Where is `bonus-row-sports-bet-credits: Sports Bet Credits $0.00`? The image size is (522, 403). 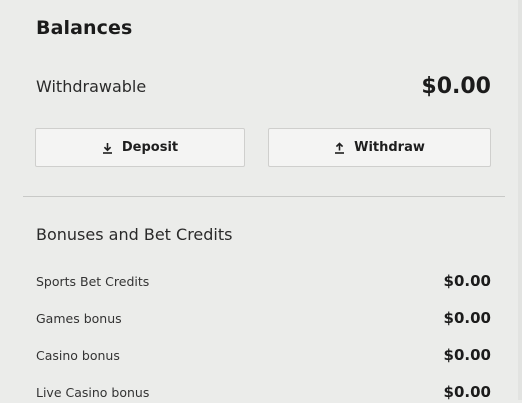
bonus-row-sports-bet-credits: Sports Bet Credits $0.00 is located at coordinates (263, 282).